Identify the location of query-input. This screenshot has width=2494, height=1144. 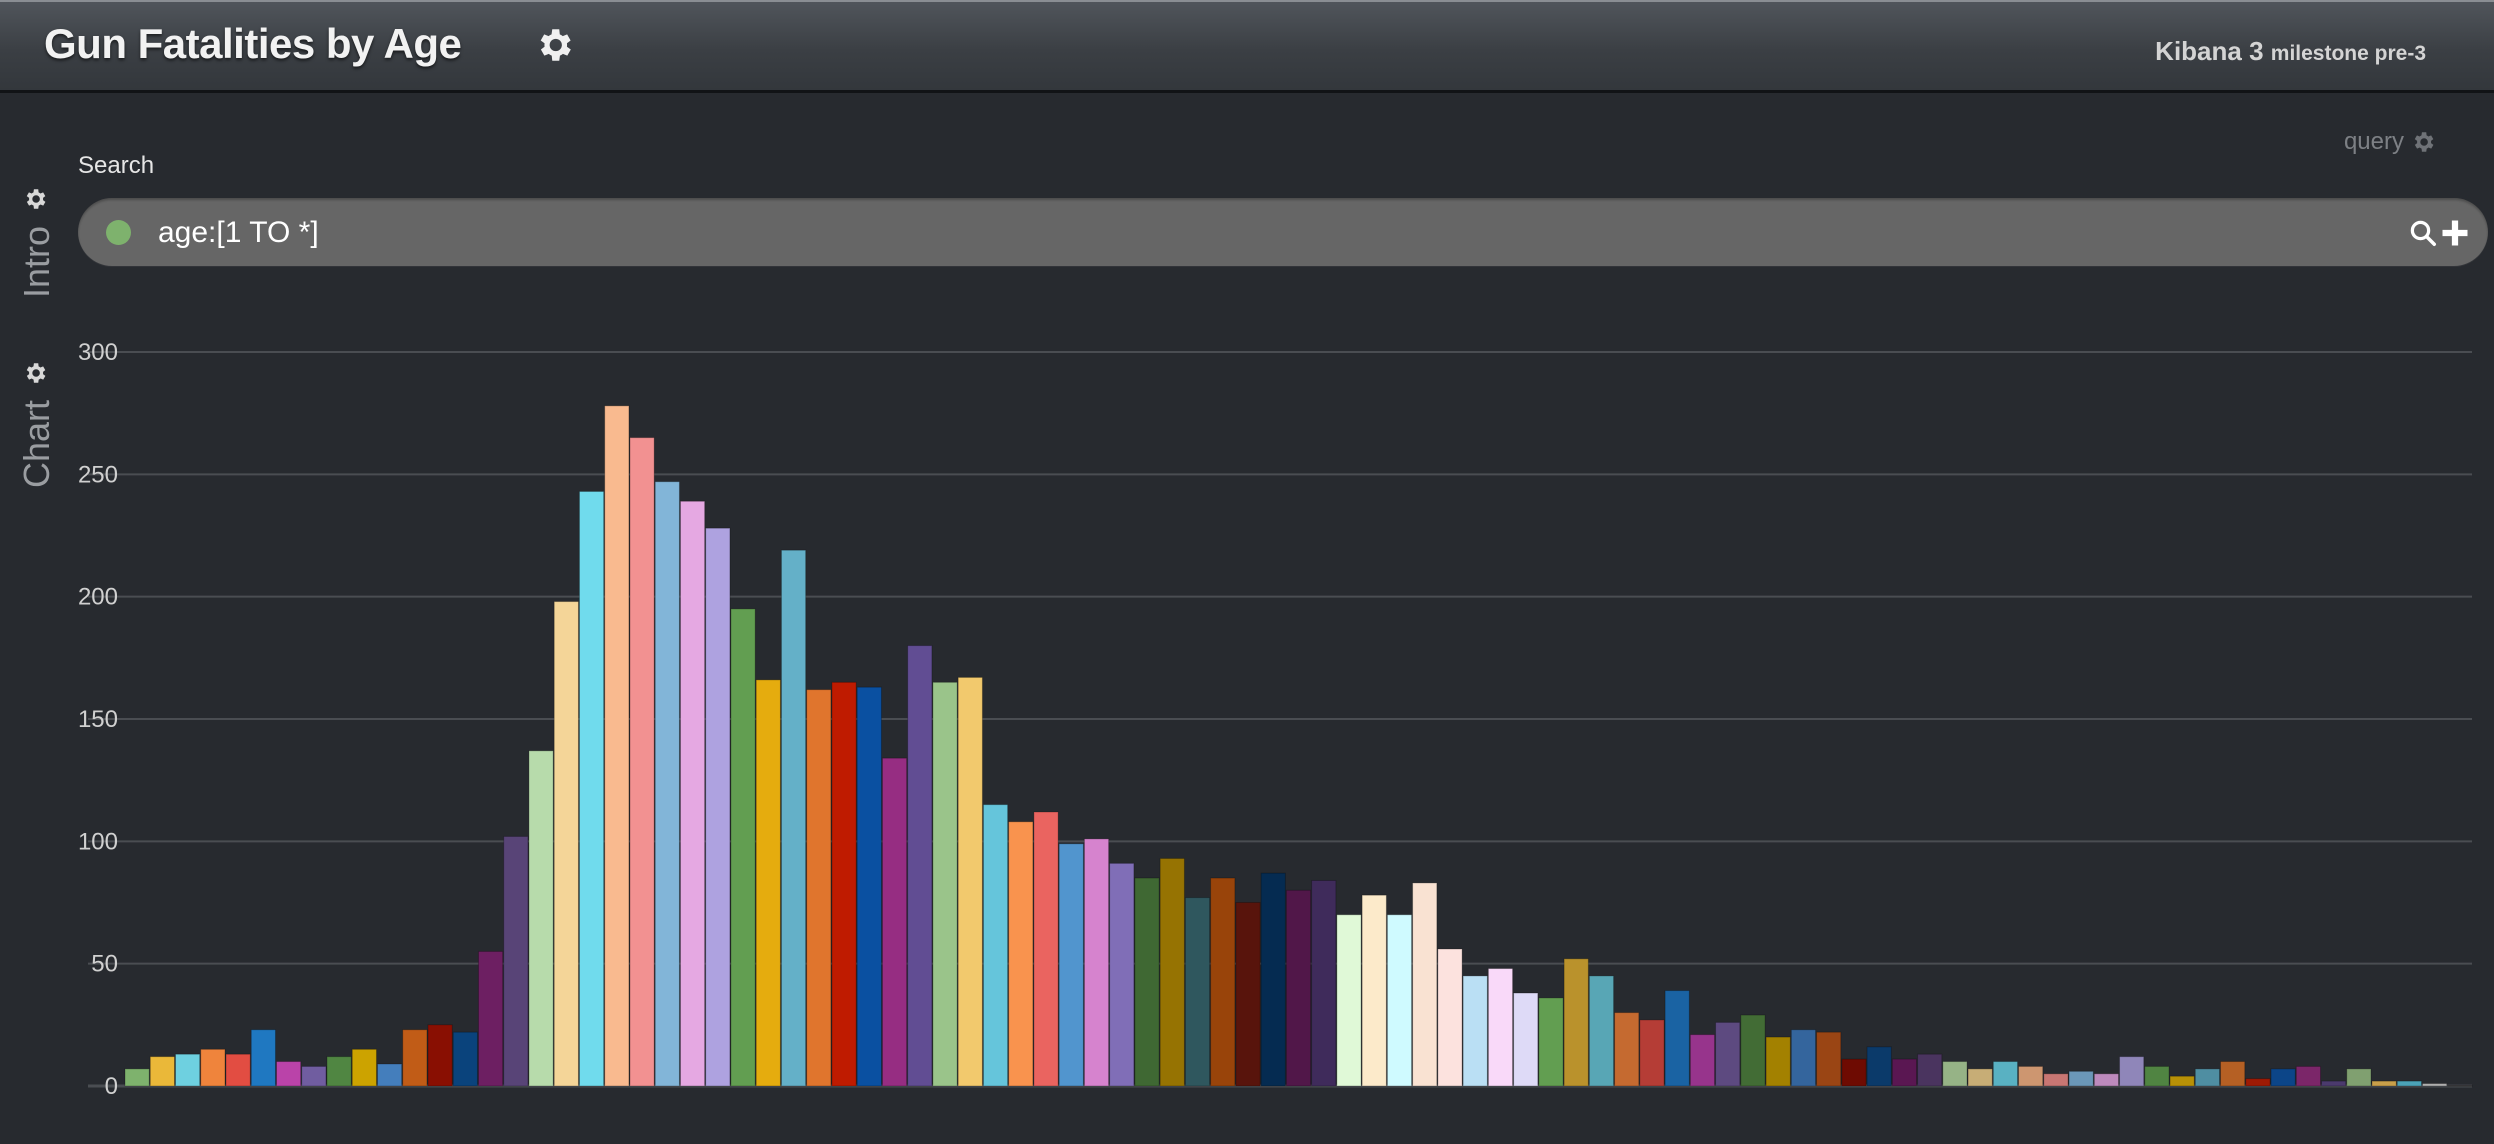
(1258, 233).